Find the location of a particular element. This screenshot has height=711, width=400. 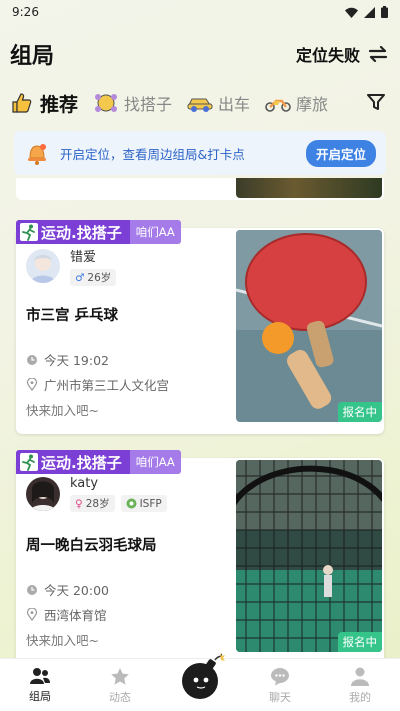

event-title: 市三宫 乒乓球 is located at coordinates (72, 316).